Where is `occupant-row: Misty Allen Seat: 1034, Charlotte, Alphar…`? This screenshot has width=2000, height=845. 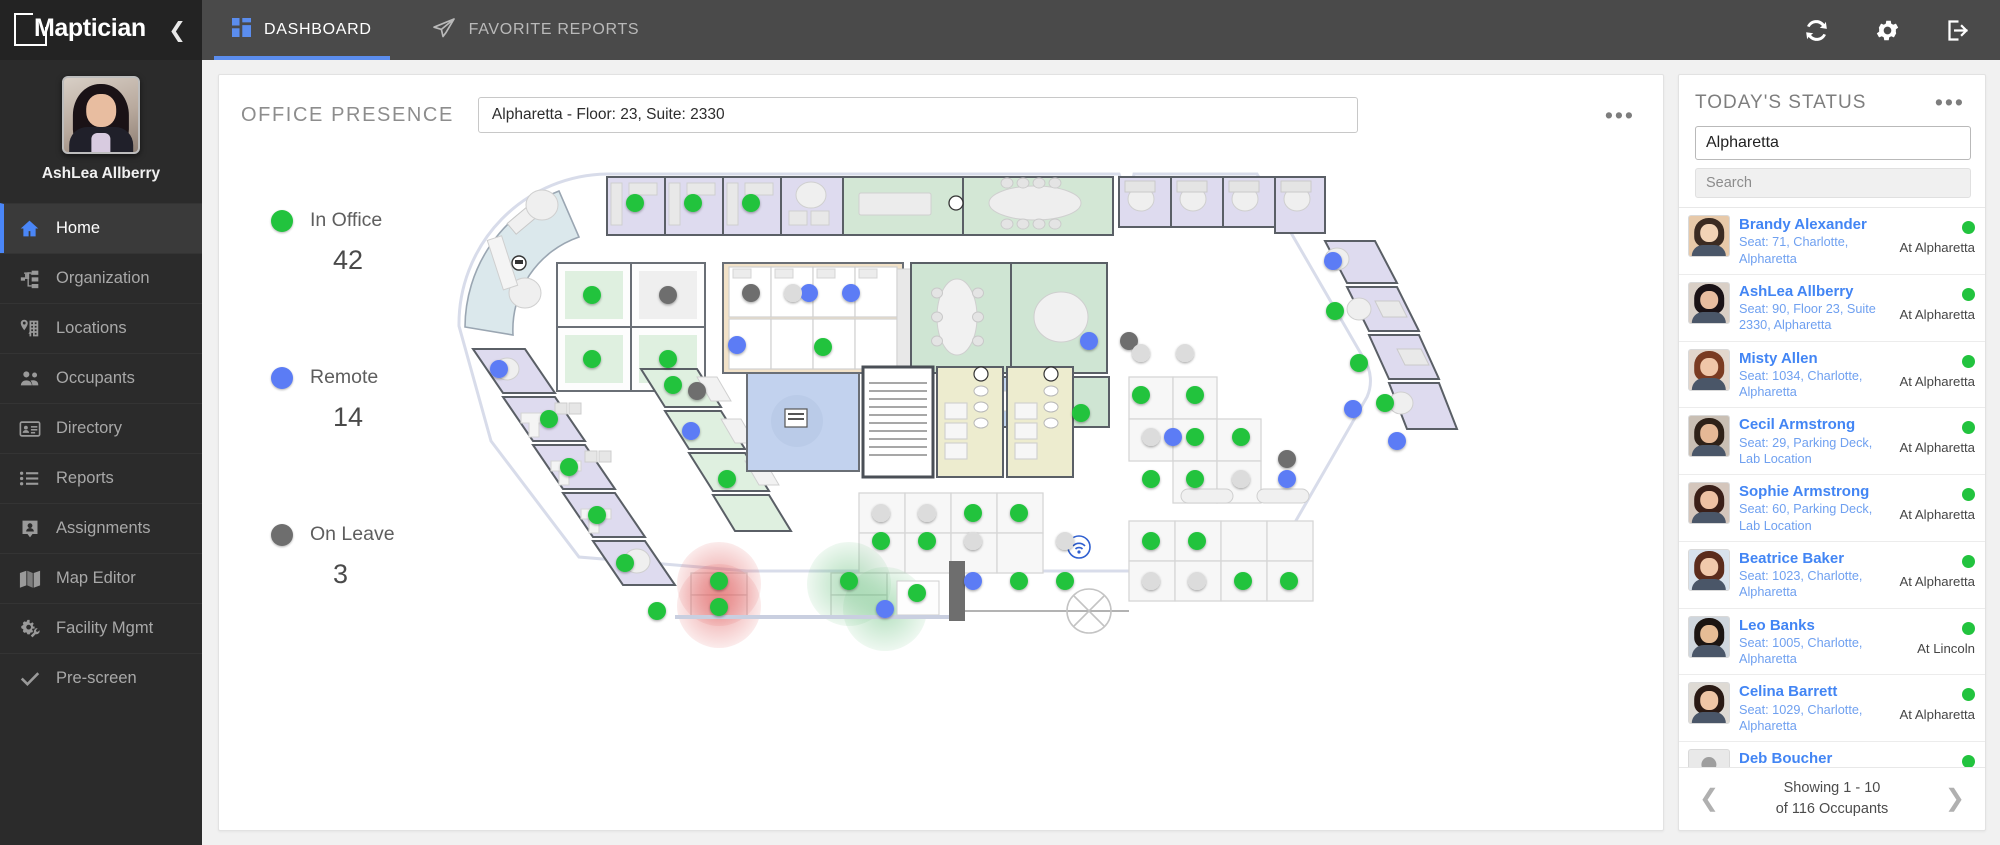 occupant-row: Misty Allen Seat: 1034, Charlotte, Alphar… is located at coordinates (1832, 375).